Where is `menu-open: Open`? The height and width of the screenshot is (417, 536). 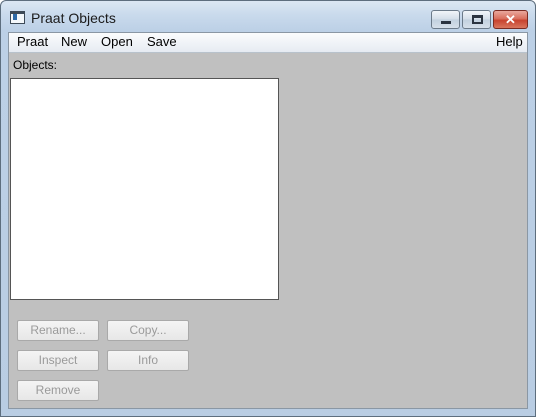 menu-open: Open is located at coordinates (117, 41).